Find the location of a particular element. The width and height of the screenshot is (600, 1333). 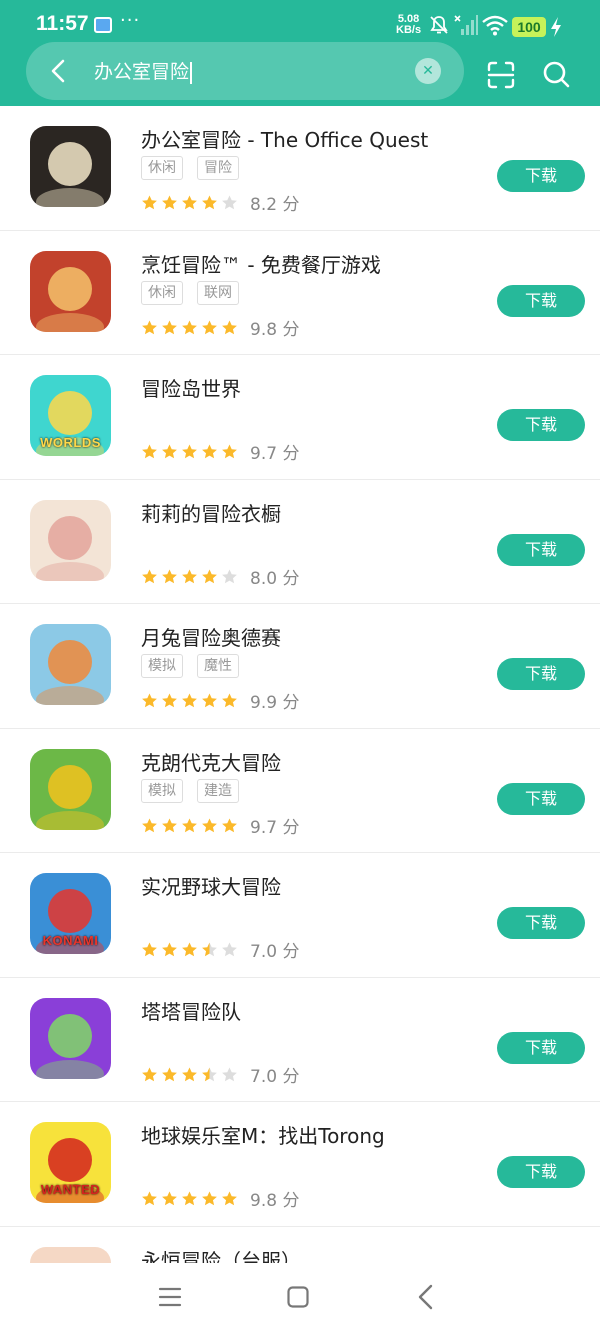

more-notifications-icon: ··· is located at coordinates (130, 20).